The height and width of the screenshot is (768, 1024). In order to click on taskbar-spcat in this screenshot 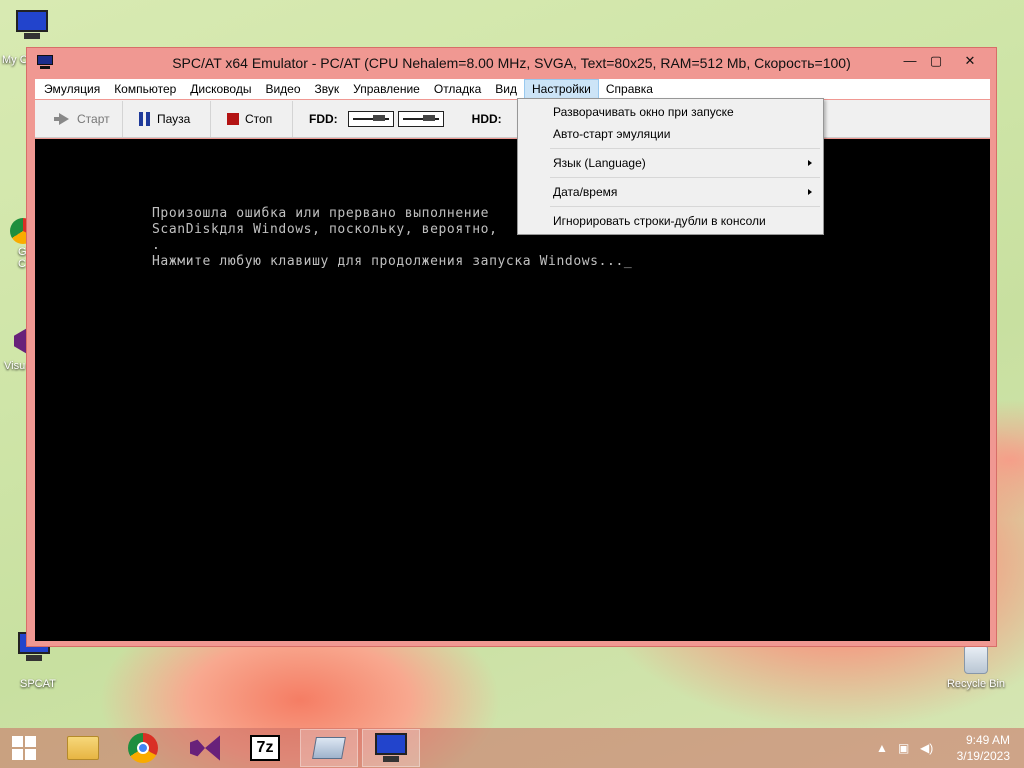, I will do `click(391, 748)`.